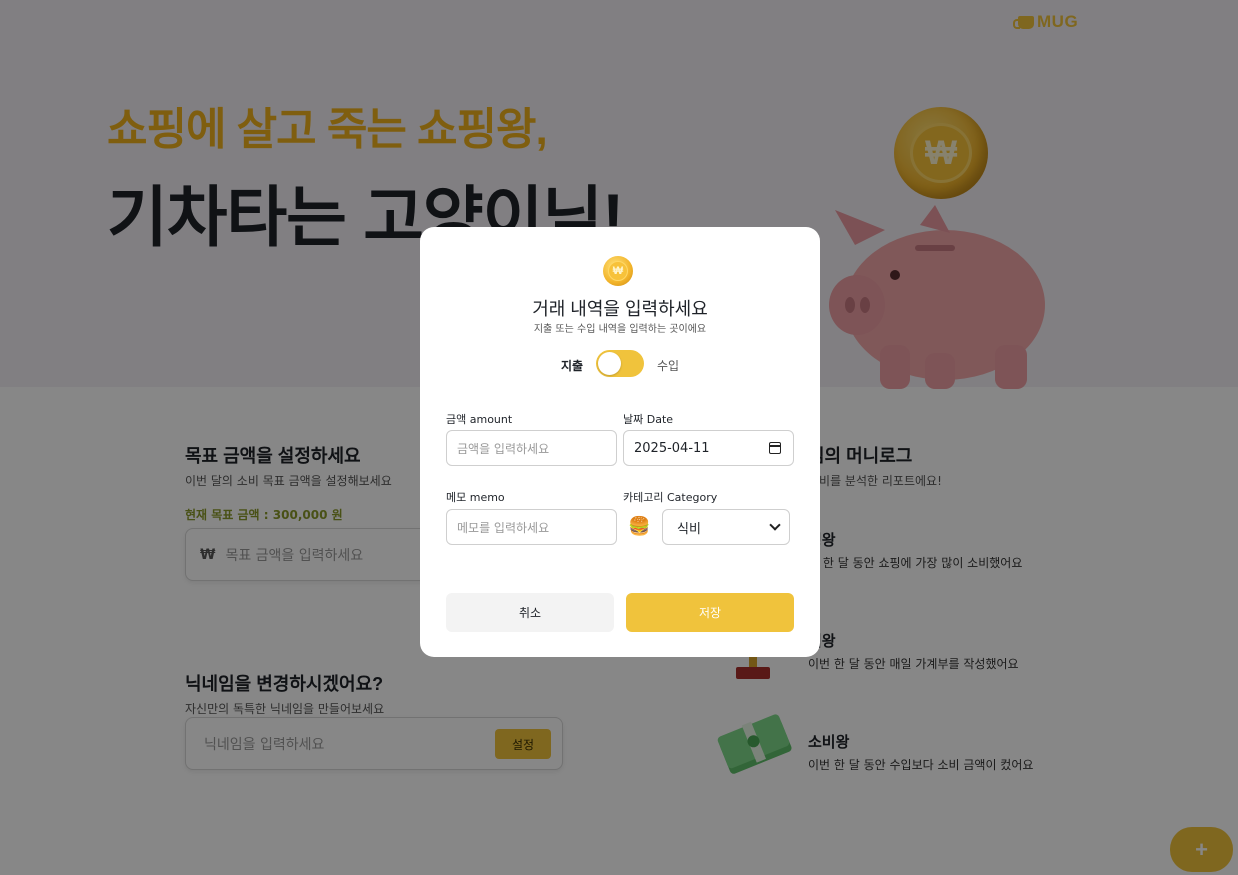 The width and height of the screenshot is (1238, 875). What do you see at coordinates (639, 526) in the screenshot?
I see `burger-icon: 🍔` at bounding box center [639, 526].